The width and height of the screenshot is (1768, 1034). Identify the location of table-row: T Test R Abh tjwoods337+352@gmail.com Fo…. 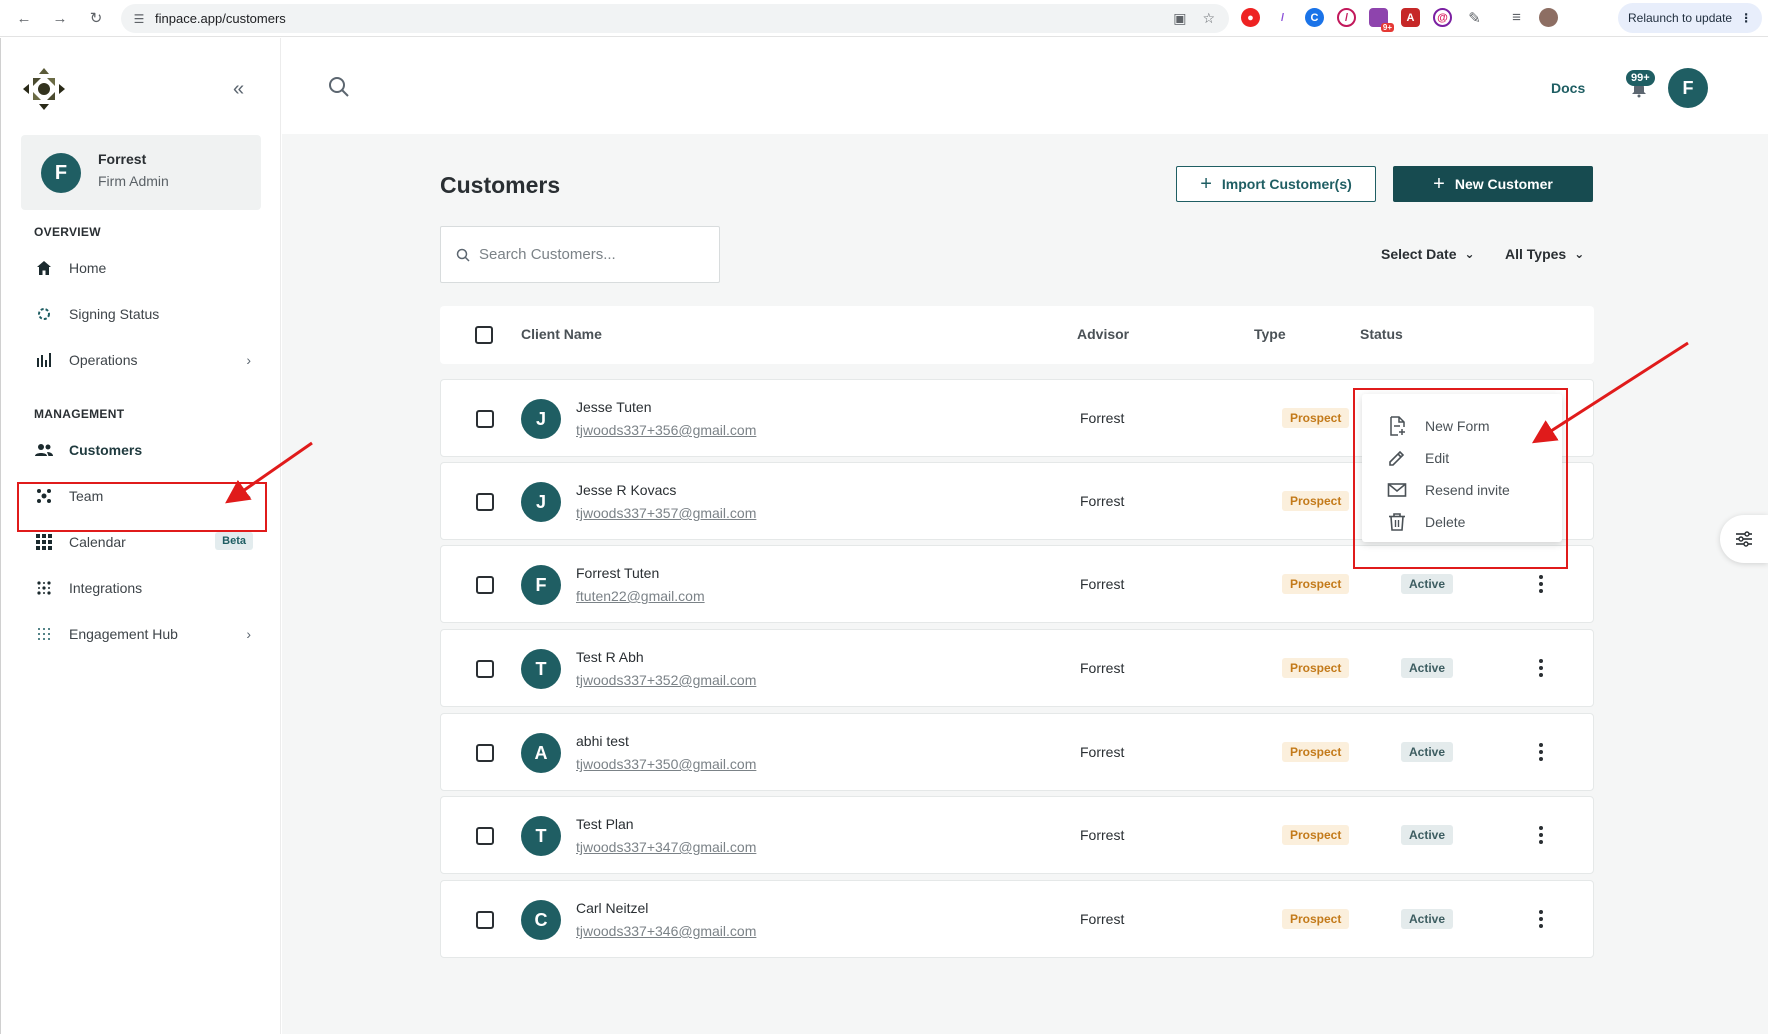
(1017, 668).